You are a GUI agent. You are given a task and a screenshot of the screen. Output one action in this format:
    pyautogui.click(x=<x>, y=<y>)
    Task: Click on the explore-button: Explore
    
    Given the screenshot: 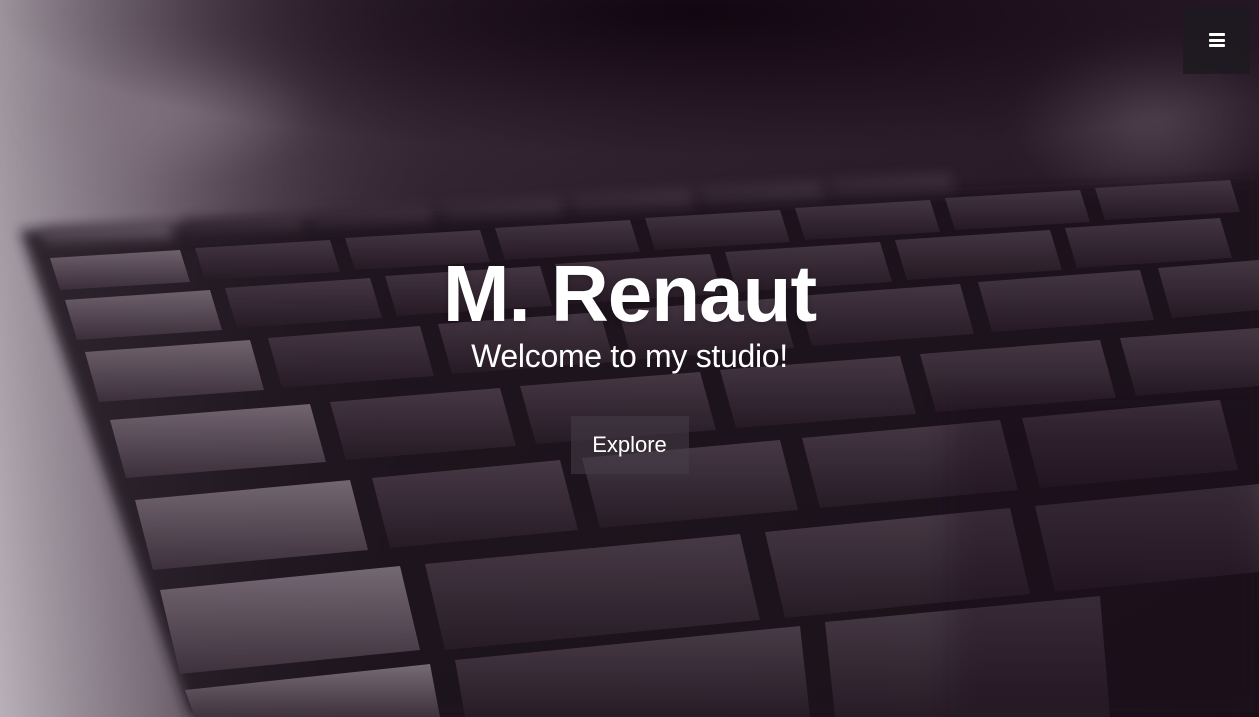 What is the action you would take?
    pyautogui.click(x=629, y=445)
    